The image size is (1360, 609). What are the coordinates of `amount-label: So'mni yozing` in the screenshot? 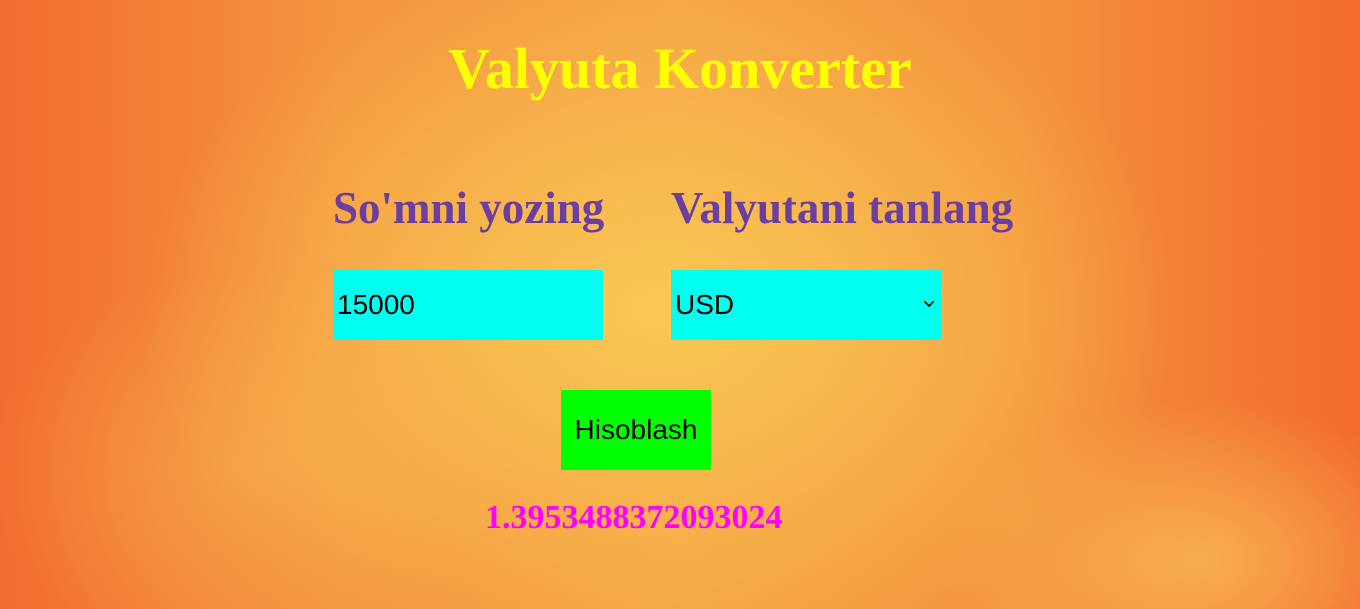 It's located at (469, 208).